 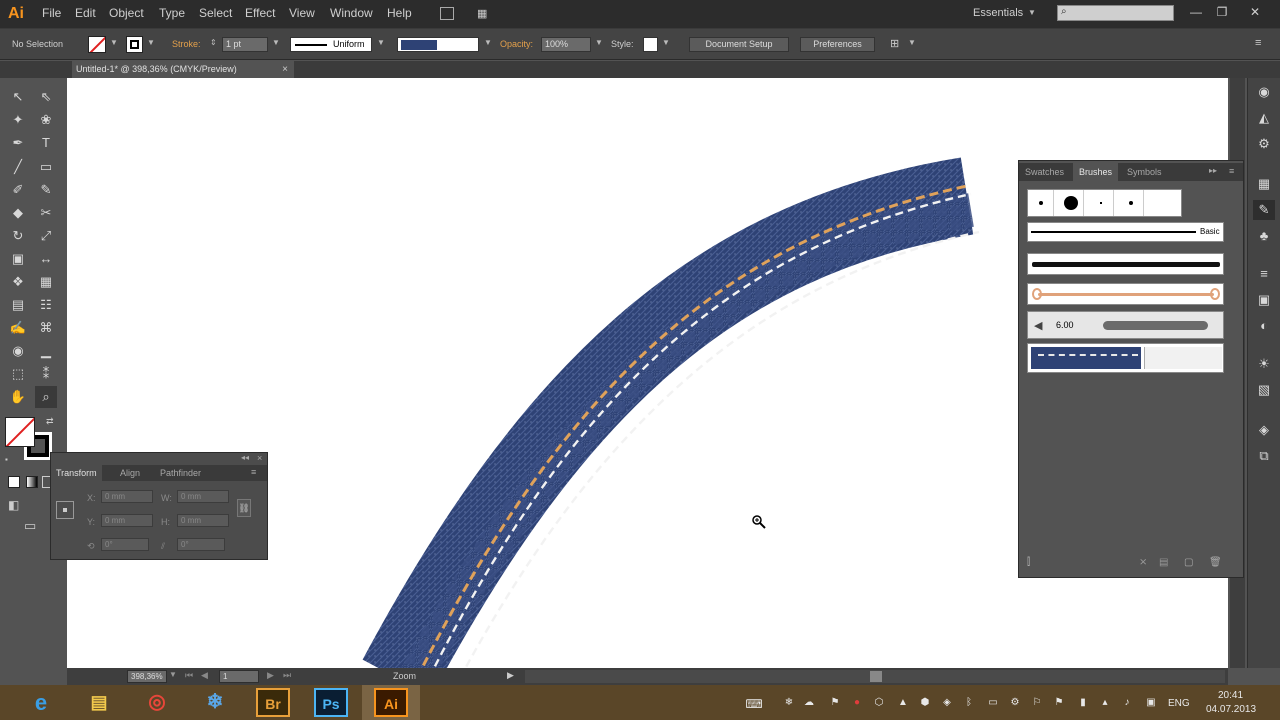 What do you see at coordinates (201, 544) in the screenshot?
I see `shear-field: 0°` at bounding box center [201, 544].